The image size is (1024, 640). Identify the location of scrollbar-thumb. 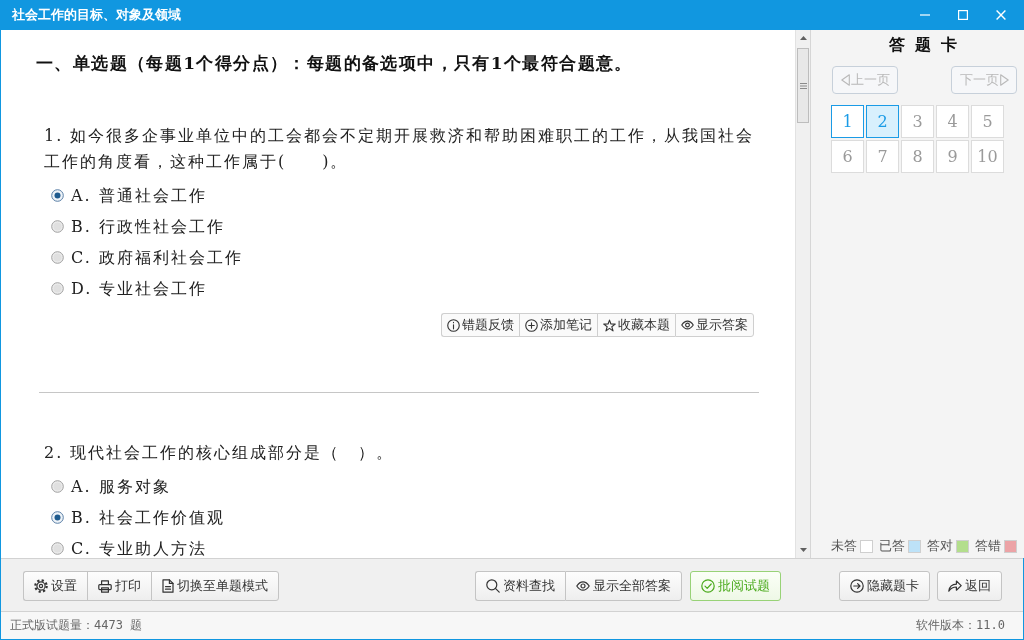
(803, 85).